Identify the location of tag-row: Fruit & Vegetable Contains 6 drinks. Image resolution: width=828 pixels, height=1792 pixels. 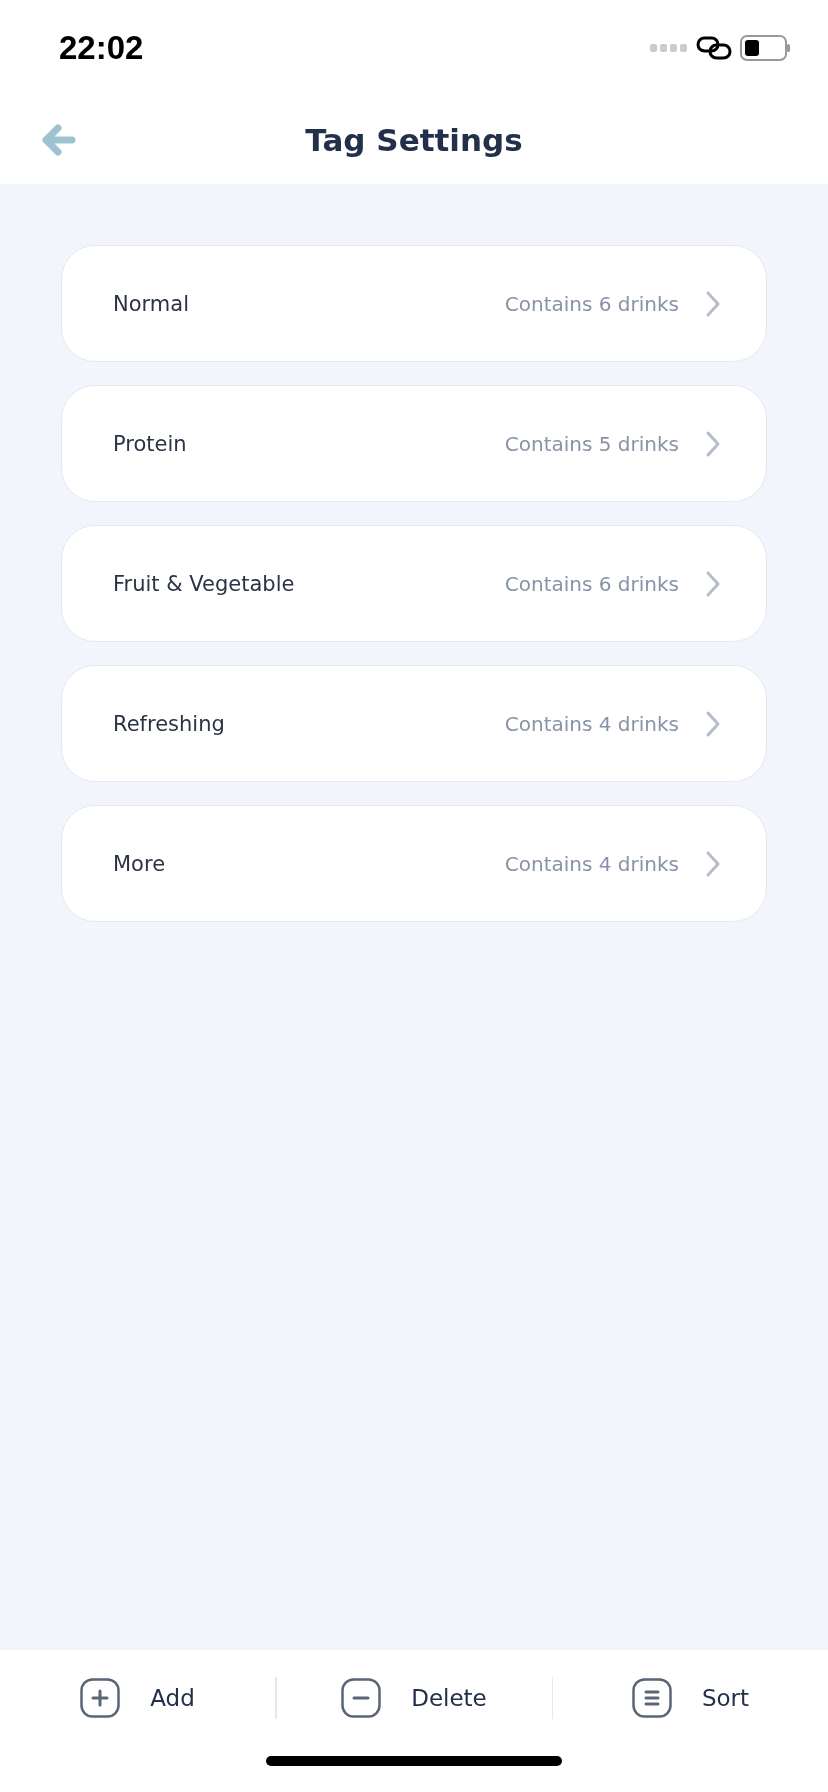
(414, 583).